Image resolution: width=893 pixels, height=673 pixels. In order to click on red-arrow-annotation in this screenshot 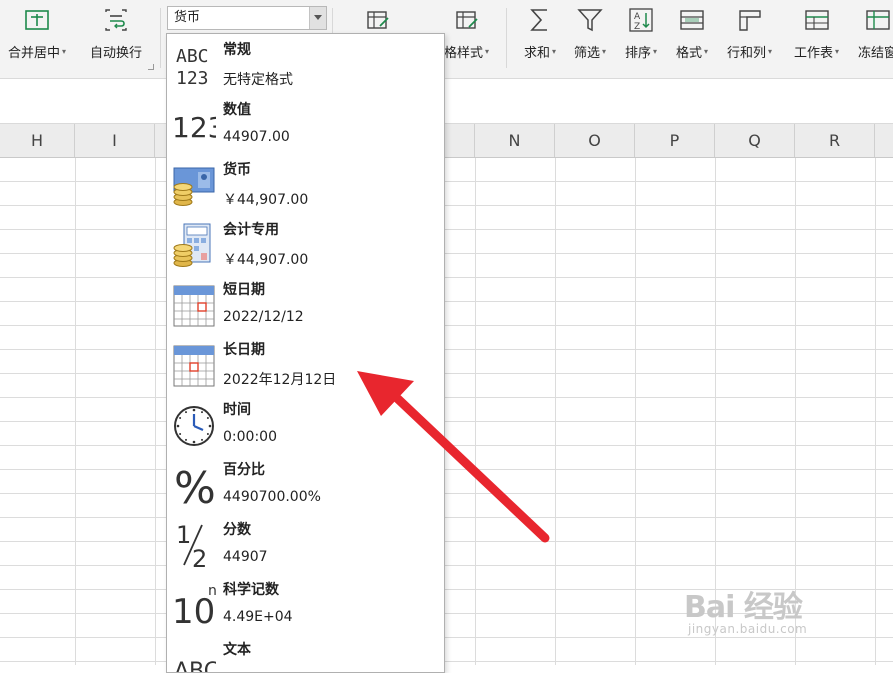, I will do `click(453, 457)`.